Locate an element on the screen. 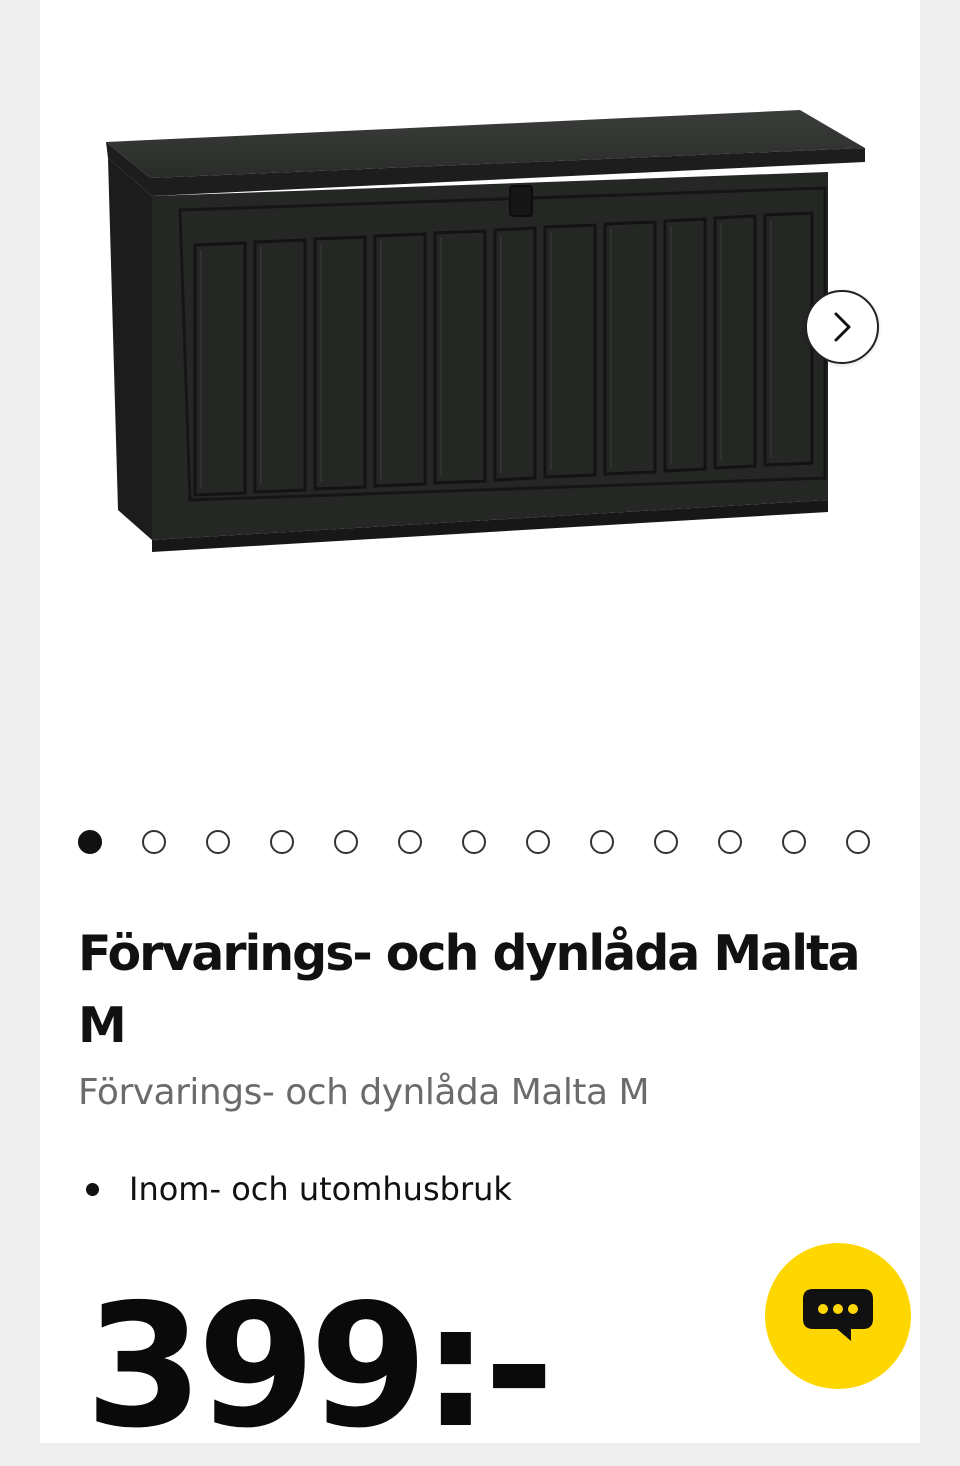  feature-item: Inom- och utomhusbruk is located at coordinates (295, 1189).